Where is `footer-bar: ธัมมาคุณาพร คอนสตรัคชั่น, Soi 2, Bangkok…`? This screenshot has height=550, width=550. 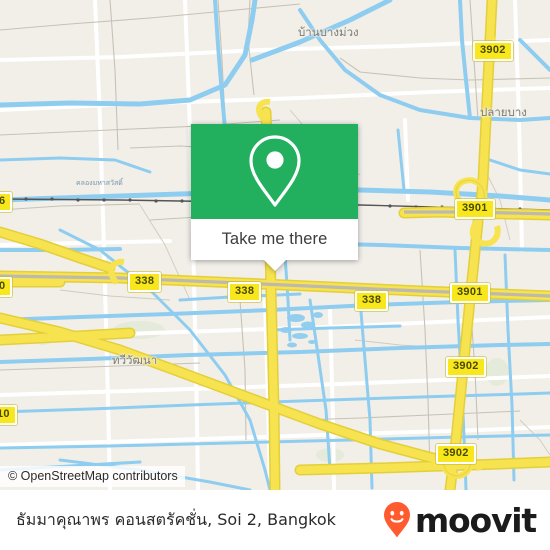
footer-bar: ธัมมาคุณาพร คอนสตรัคชั่น, Soi 2, Bangkok… is located at coordinates (275, 520).